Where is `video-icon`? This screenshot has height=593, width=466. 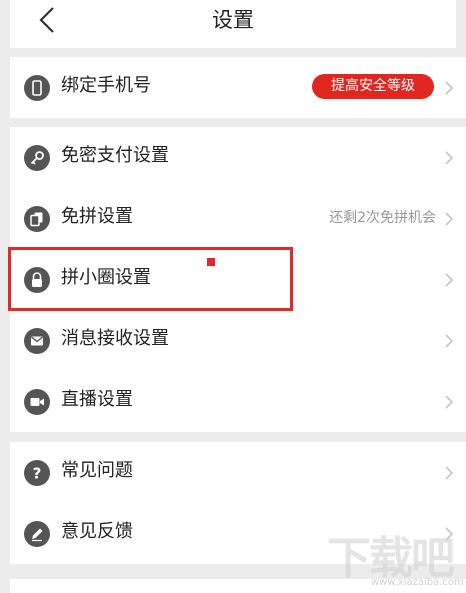
video-icon is located at coordinates (37, 402).